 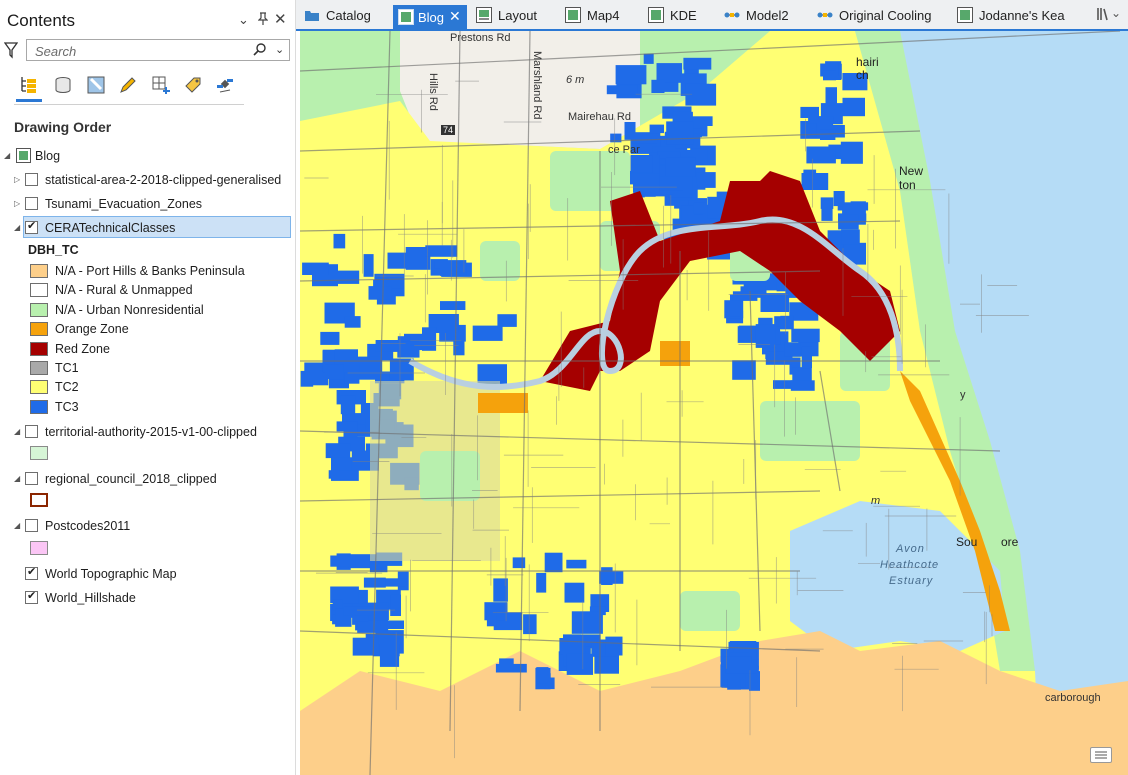 What do you see at coordinates (764, 18) in the screenshot?
I see `tab-model2: Model2` at bounding box center [764, 18].